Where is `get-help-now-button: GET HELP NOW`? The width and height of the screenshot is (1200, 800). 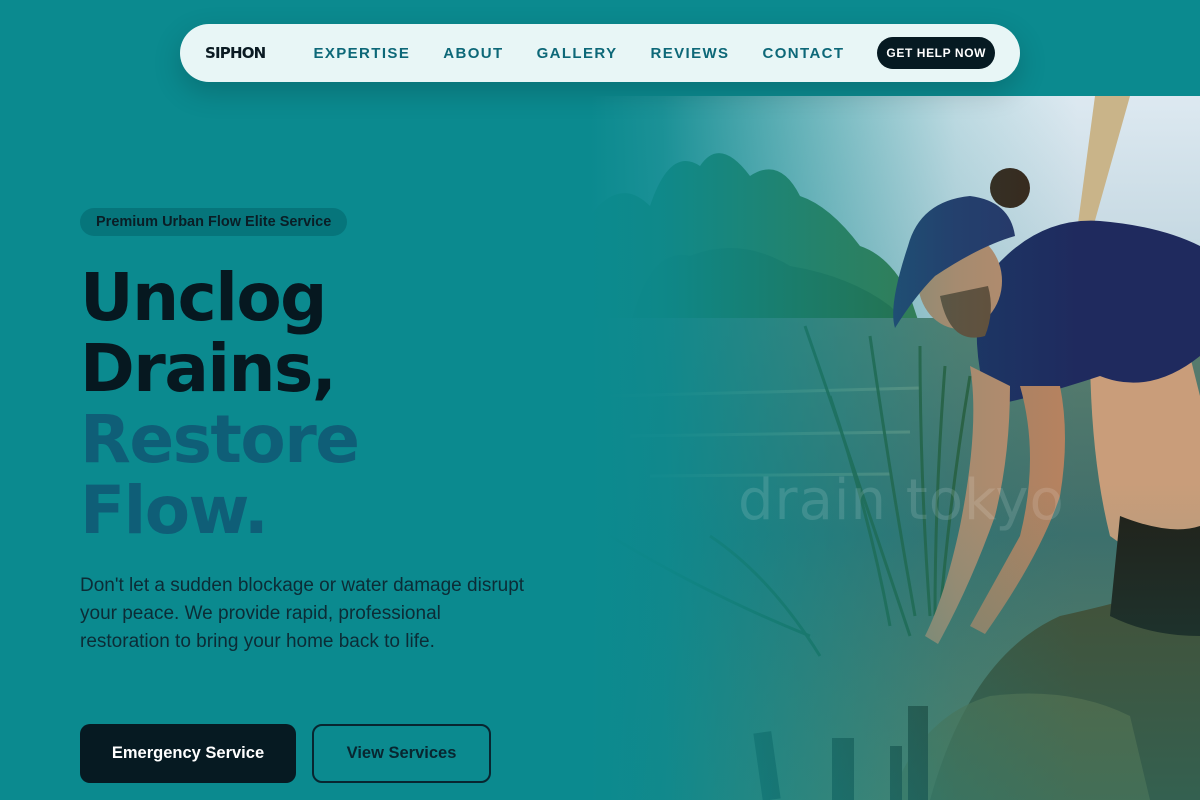 get-help-now-button: GET HELP NOW is located at coordinates (936, 53).